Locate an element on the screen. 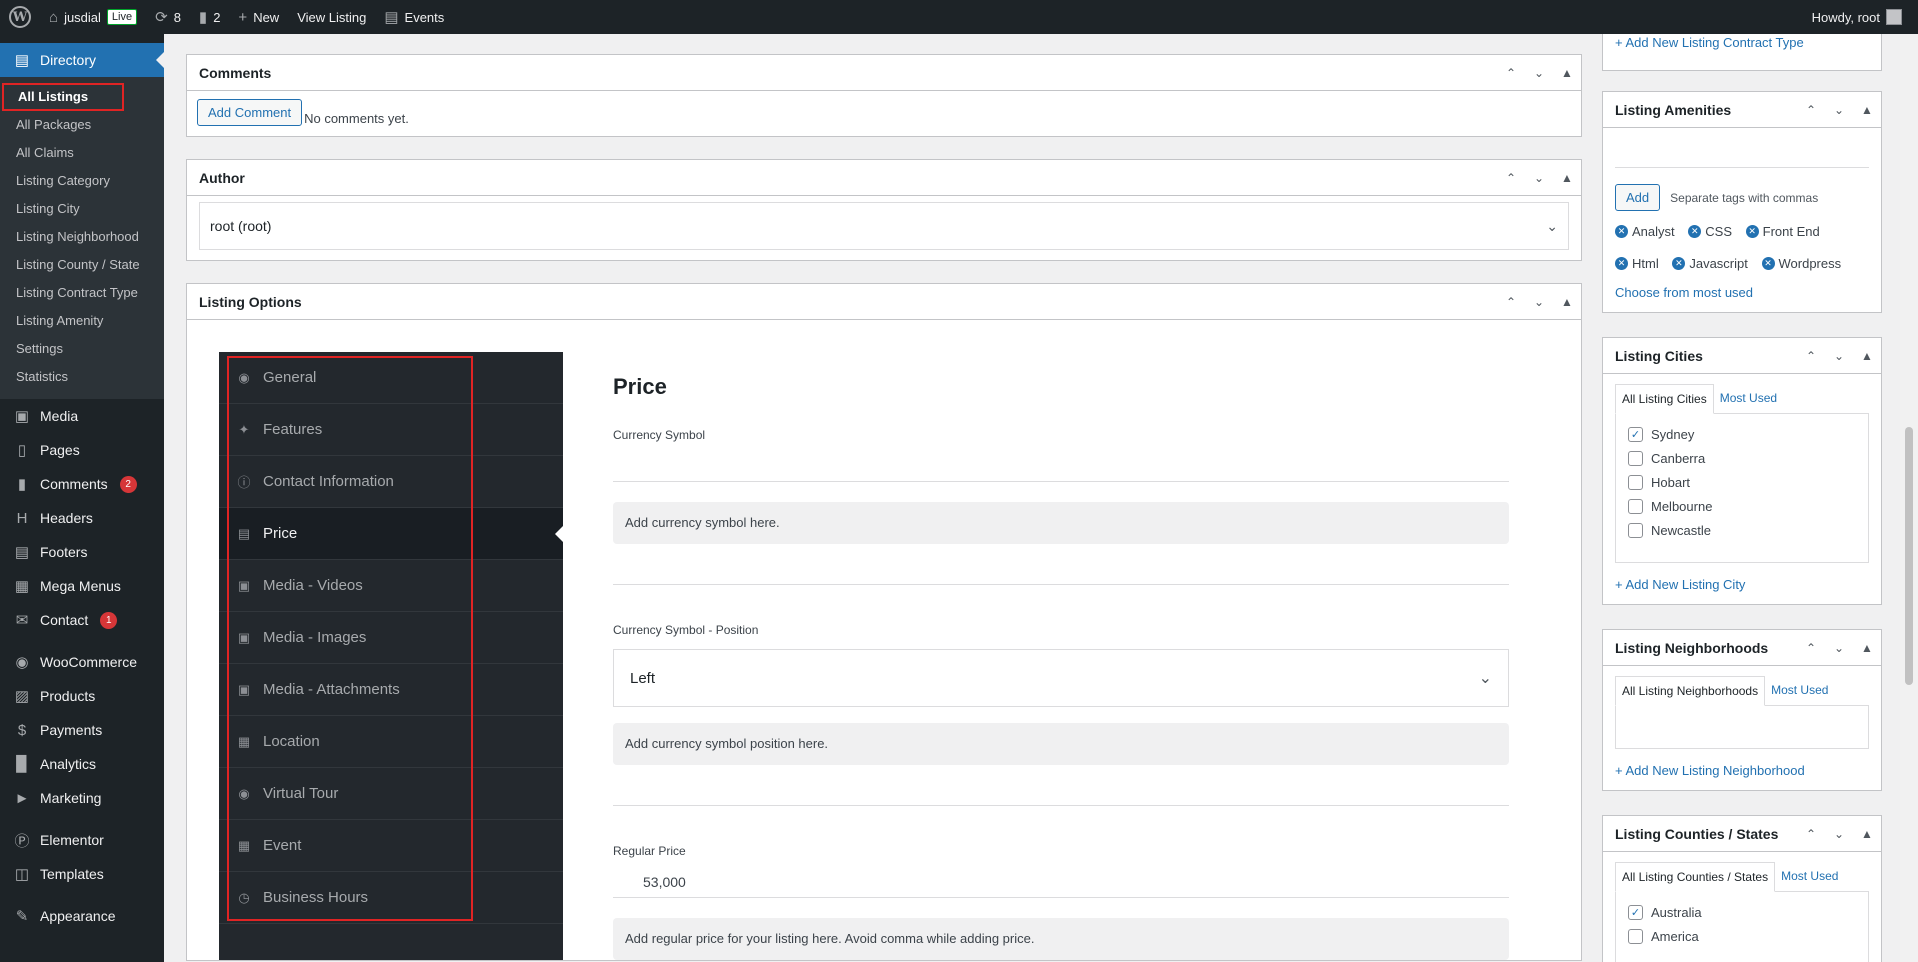  new-content-link: + New is located at coordinates (258, 17).